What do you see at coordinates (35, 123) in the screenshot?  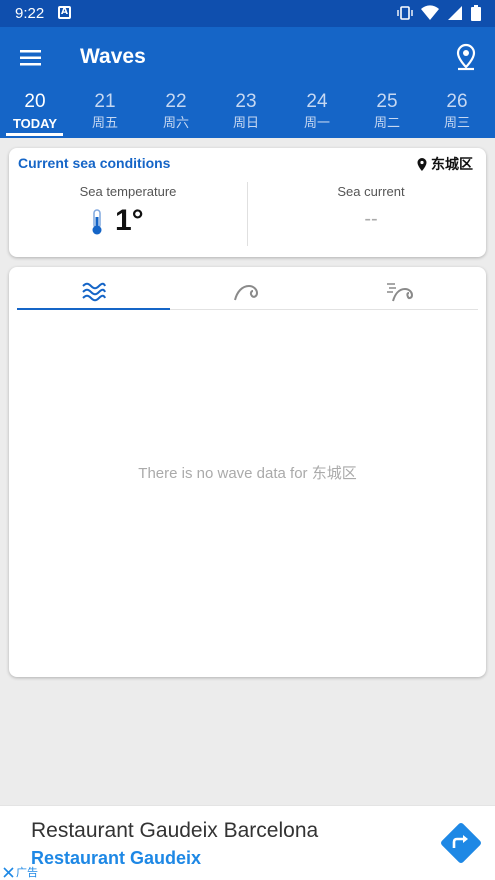 I see `day-label: TODAY` at bounding box center [35, 123].